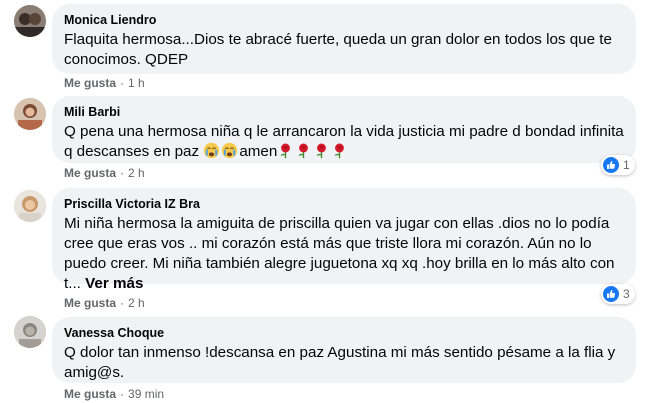 Image resolution: width=648 pixels, height=403 pixels. Describe the element at coordinates (136, 83) in the screenshot. I see `timestamp: 1 h` at that location.